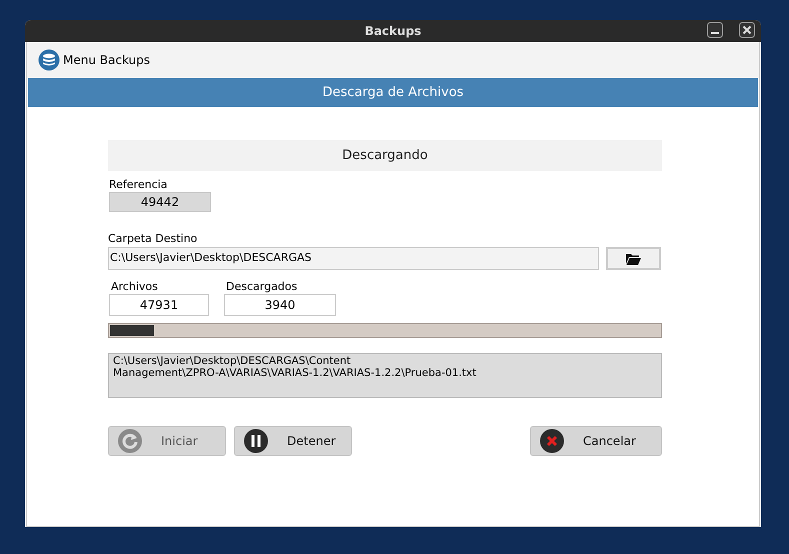 The image size is (789, 554). I want to click on section-title: Descarga de Archivos, so click(393, 93).